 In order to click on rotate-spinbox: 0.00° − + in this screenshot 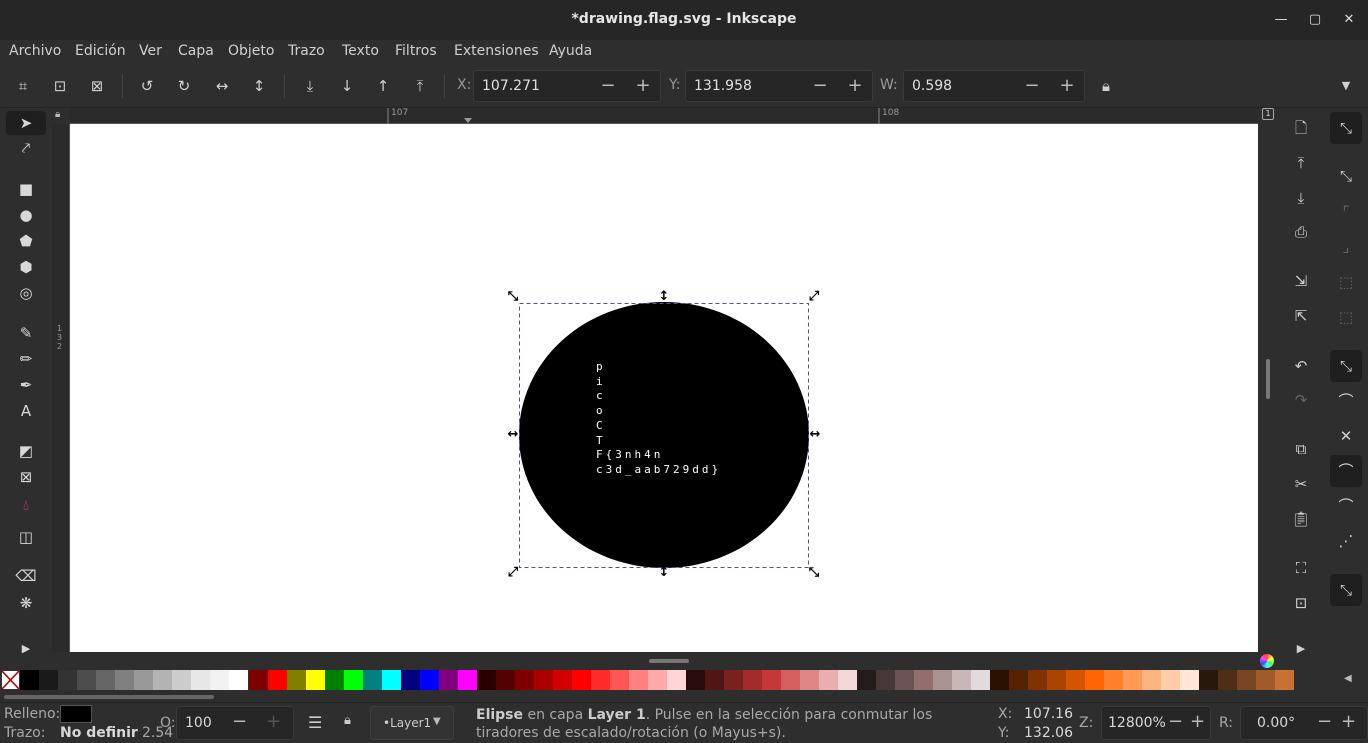, I will do `click(1304, 723)`.